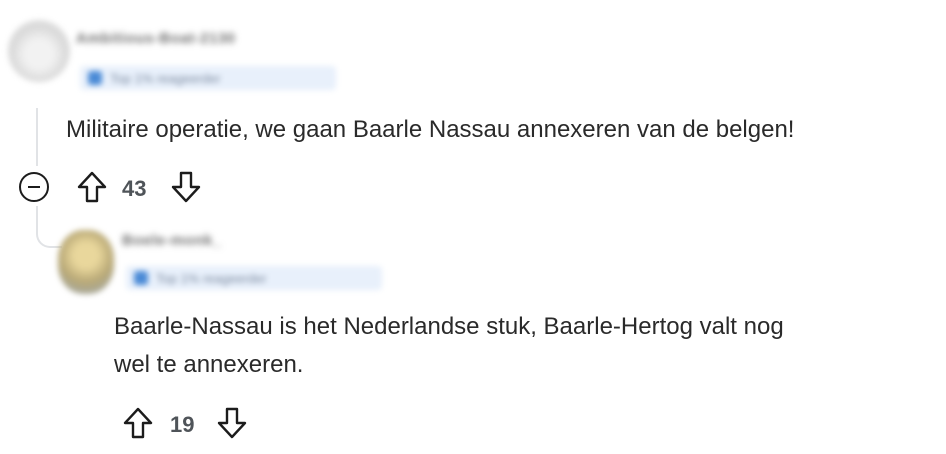  I want to click on comment-score: 43, so click(134, 188).